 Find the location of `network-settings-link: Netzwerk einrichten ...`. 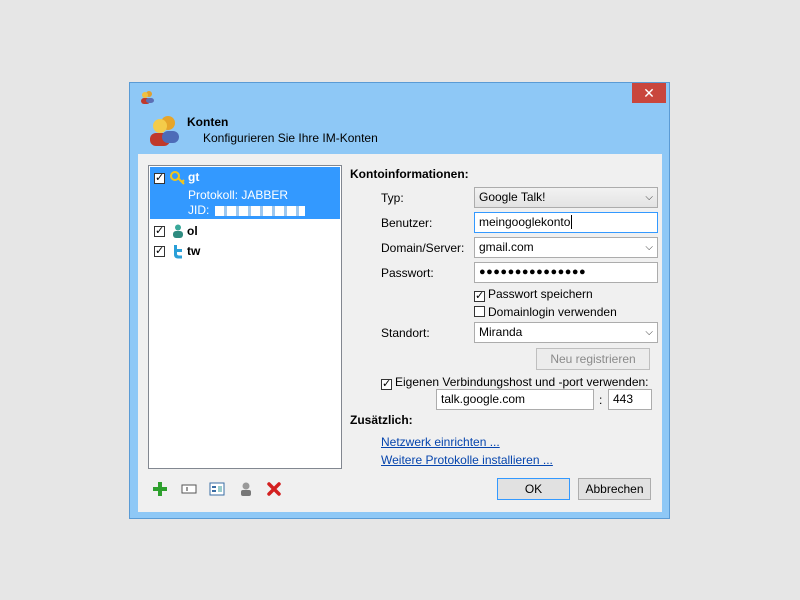

network-settings-link: Netzwerk einrichten ... is located at coordinates (440, 442).